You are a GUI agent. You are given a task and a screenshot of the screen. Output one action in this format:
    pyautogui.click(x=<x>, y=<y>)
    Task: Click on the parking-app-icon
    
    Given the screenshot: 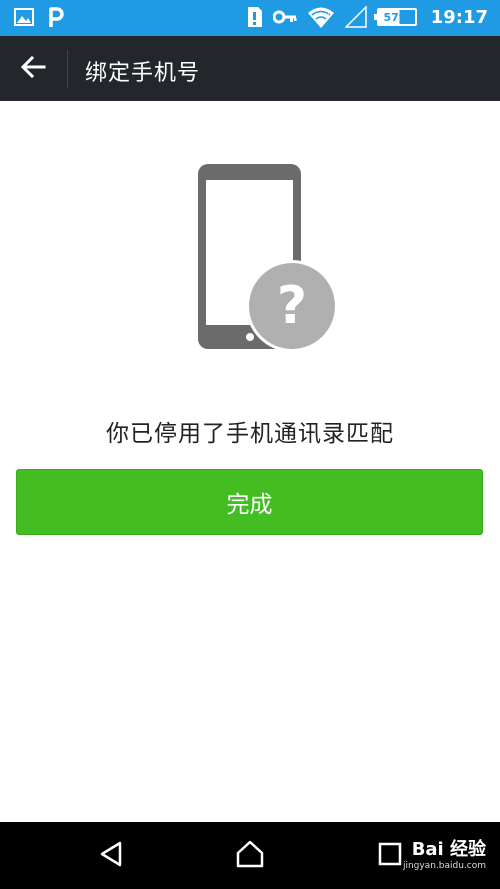 What is the action you would take?
    pyautogui.click(x=56, y=17)
    